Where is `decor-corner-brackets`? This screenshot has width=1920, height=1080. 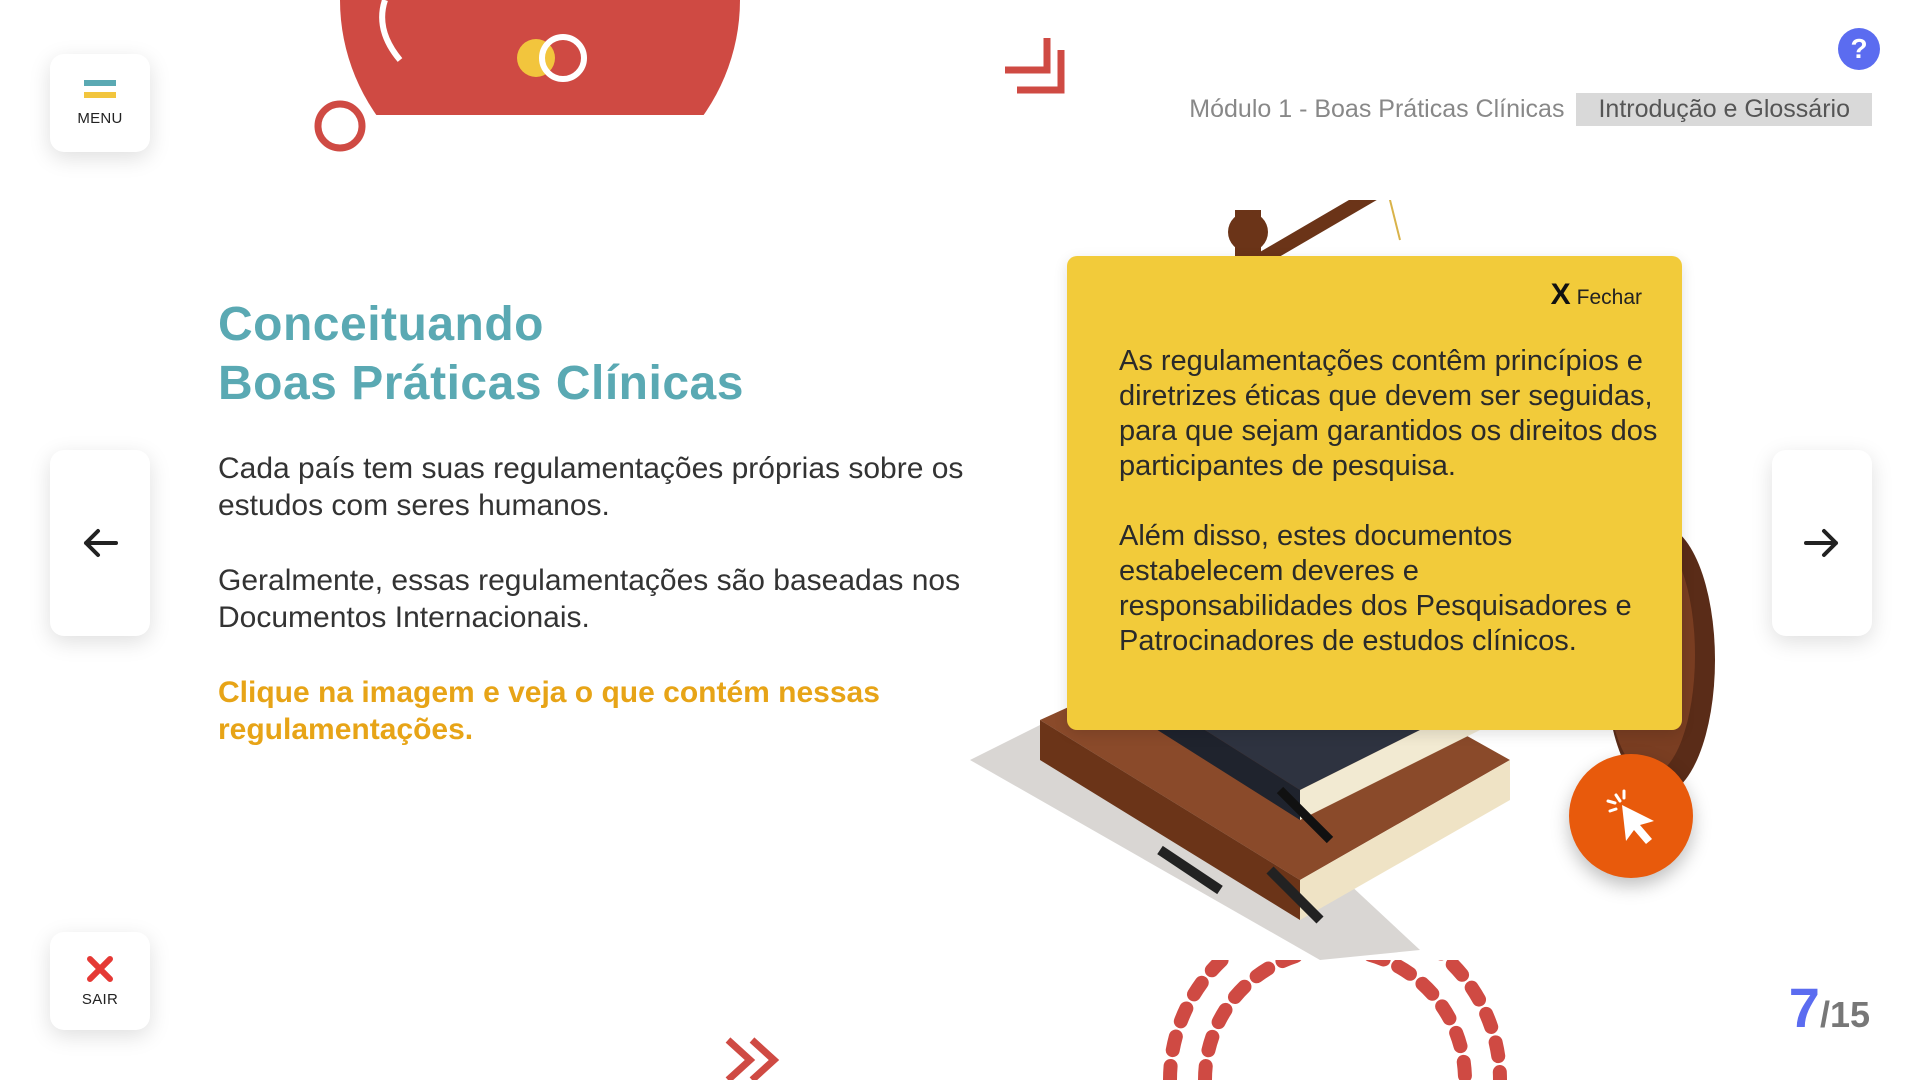
decor-corner-brackets is located at coordinates (1035, 66).